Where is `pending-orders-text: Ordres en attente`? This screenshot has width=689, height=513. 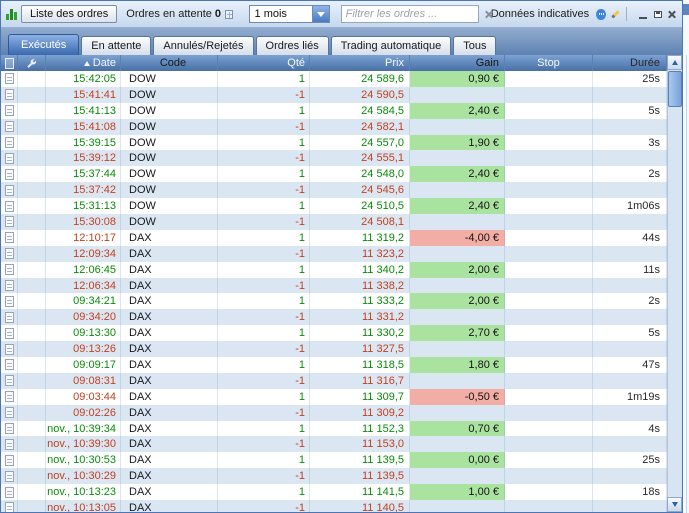
pending-orders-text: Ordres en attente is located at coordinates (169, 14).